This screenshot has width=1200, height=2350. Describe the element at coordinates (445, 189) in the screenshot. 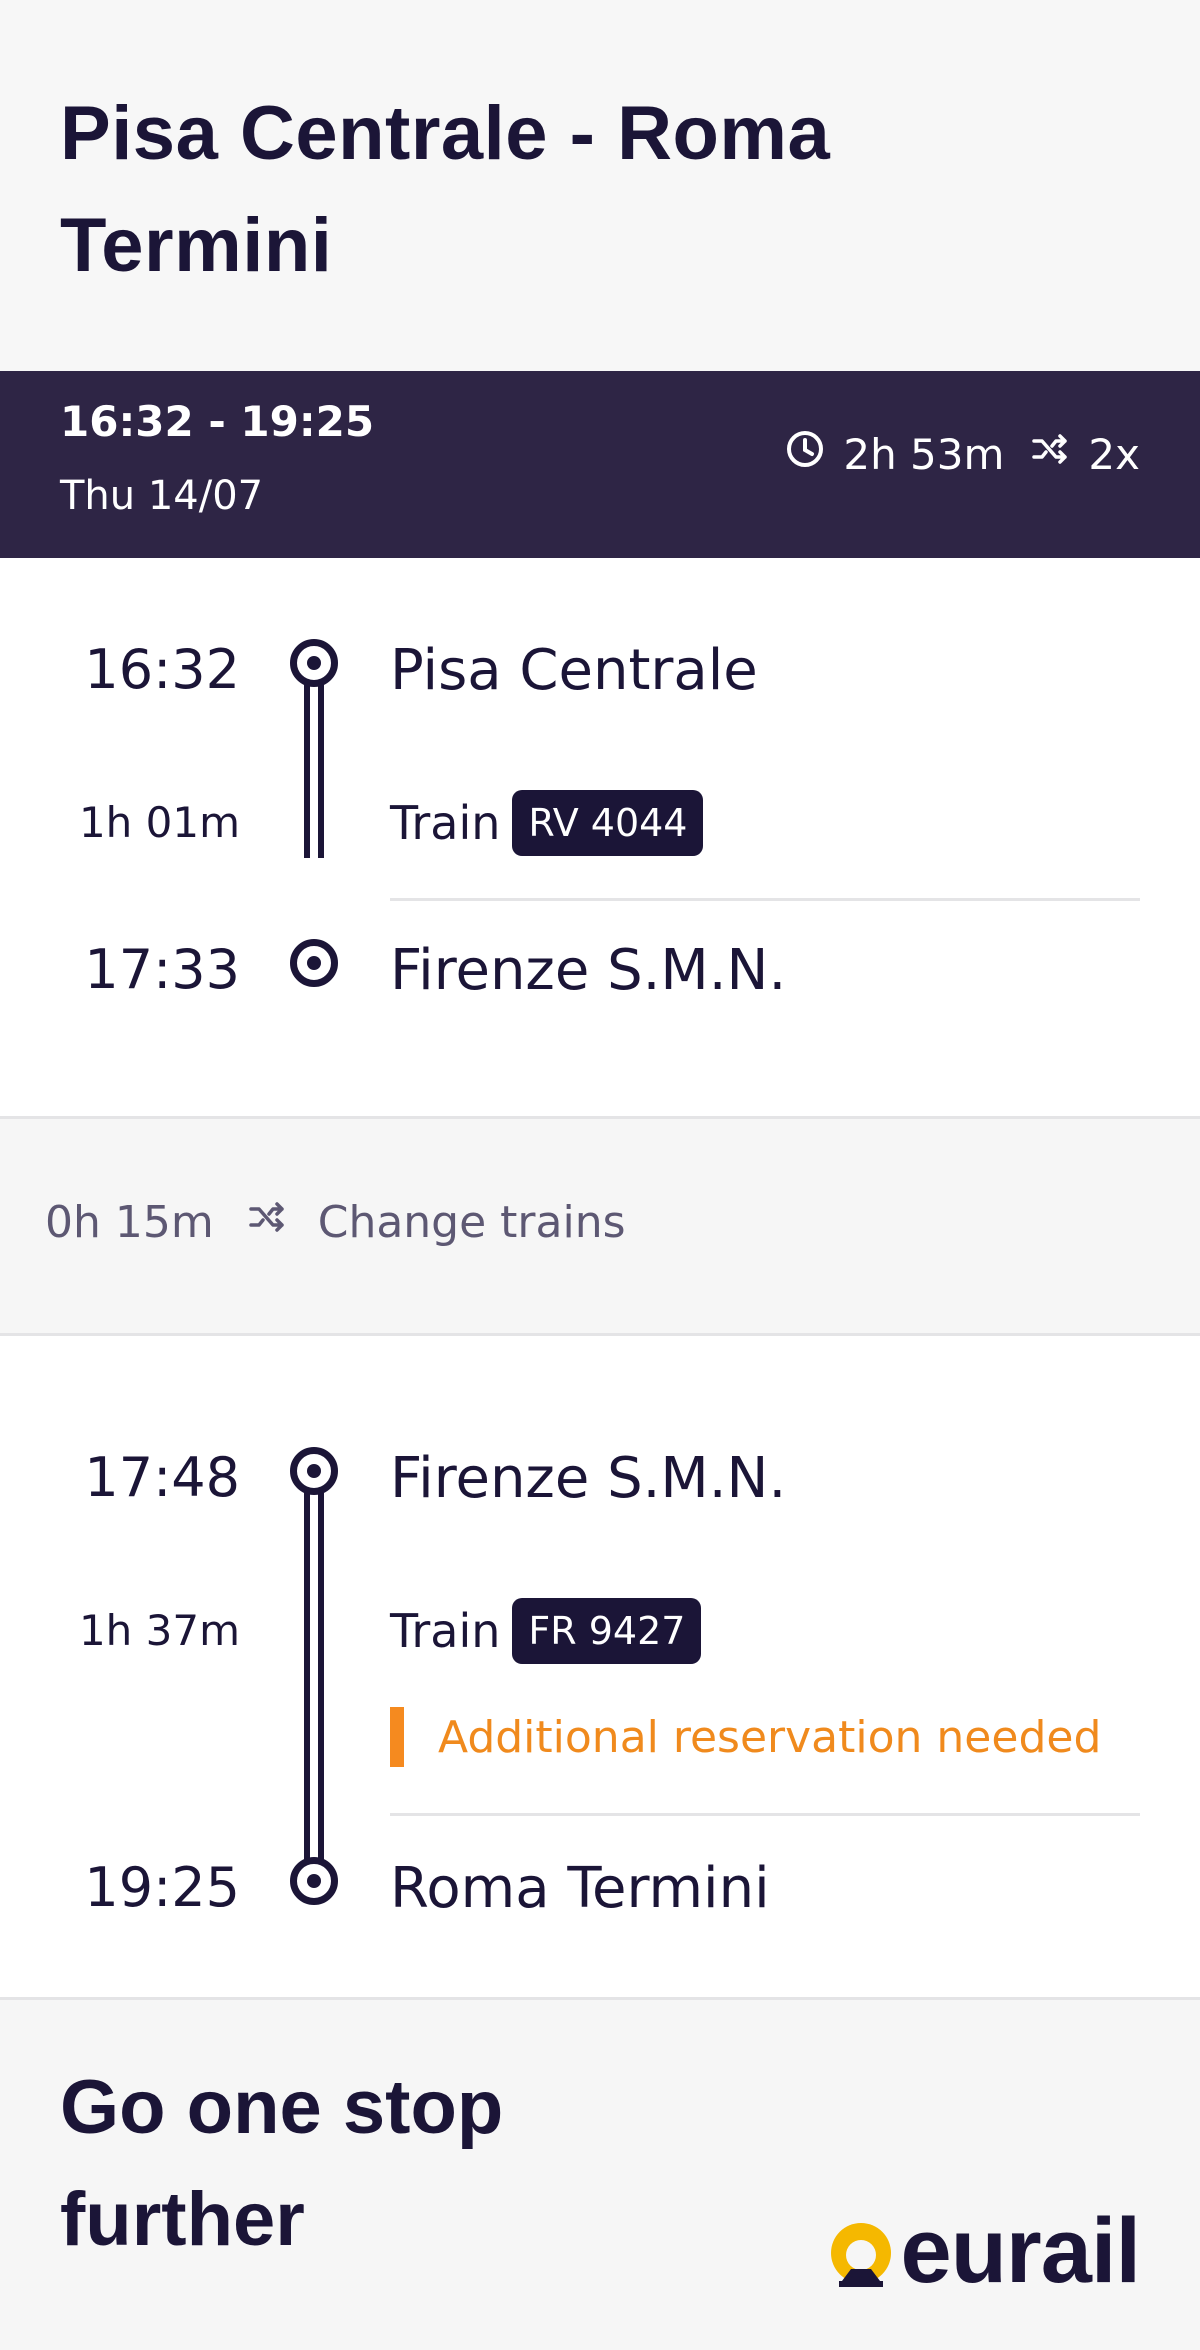

I see `page-title: Pisa Centrale - Roma Termini` at that location.